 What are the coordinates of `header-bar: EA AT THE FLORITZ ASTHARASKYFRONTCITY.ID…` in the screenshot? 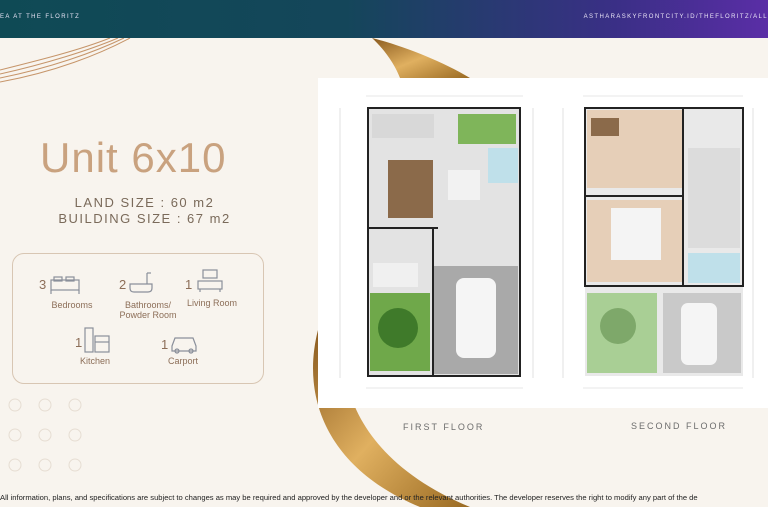 It's located at (384, 19).